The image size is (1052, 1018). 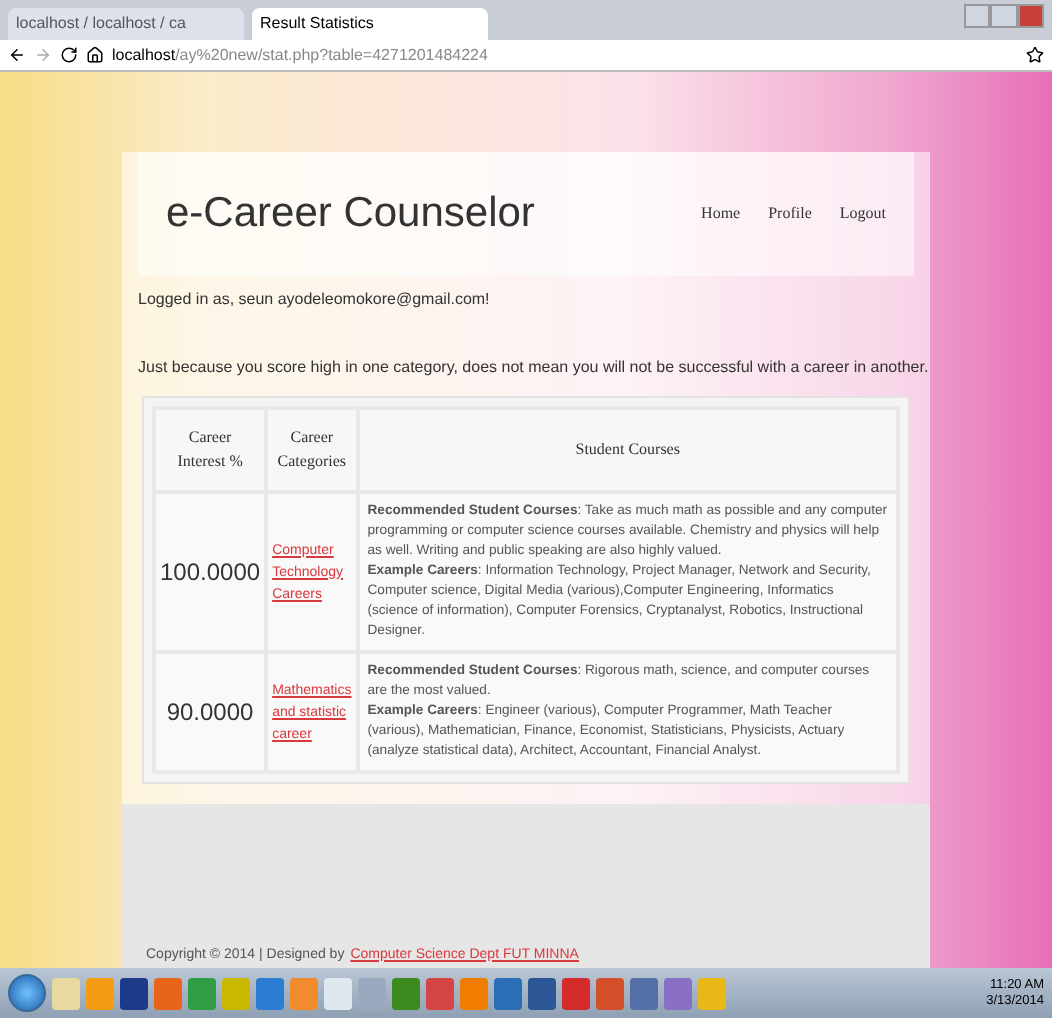 What do you see at coordinates (533, 368) in the screenshot?
I see `notice-text: Just because you score high in one category, does not mean you will not be successful with a career in another.` at bounding box center [533, 368].